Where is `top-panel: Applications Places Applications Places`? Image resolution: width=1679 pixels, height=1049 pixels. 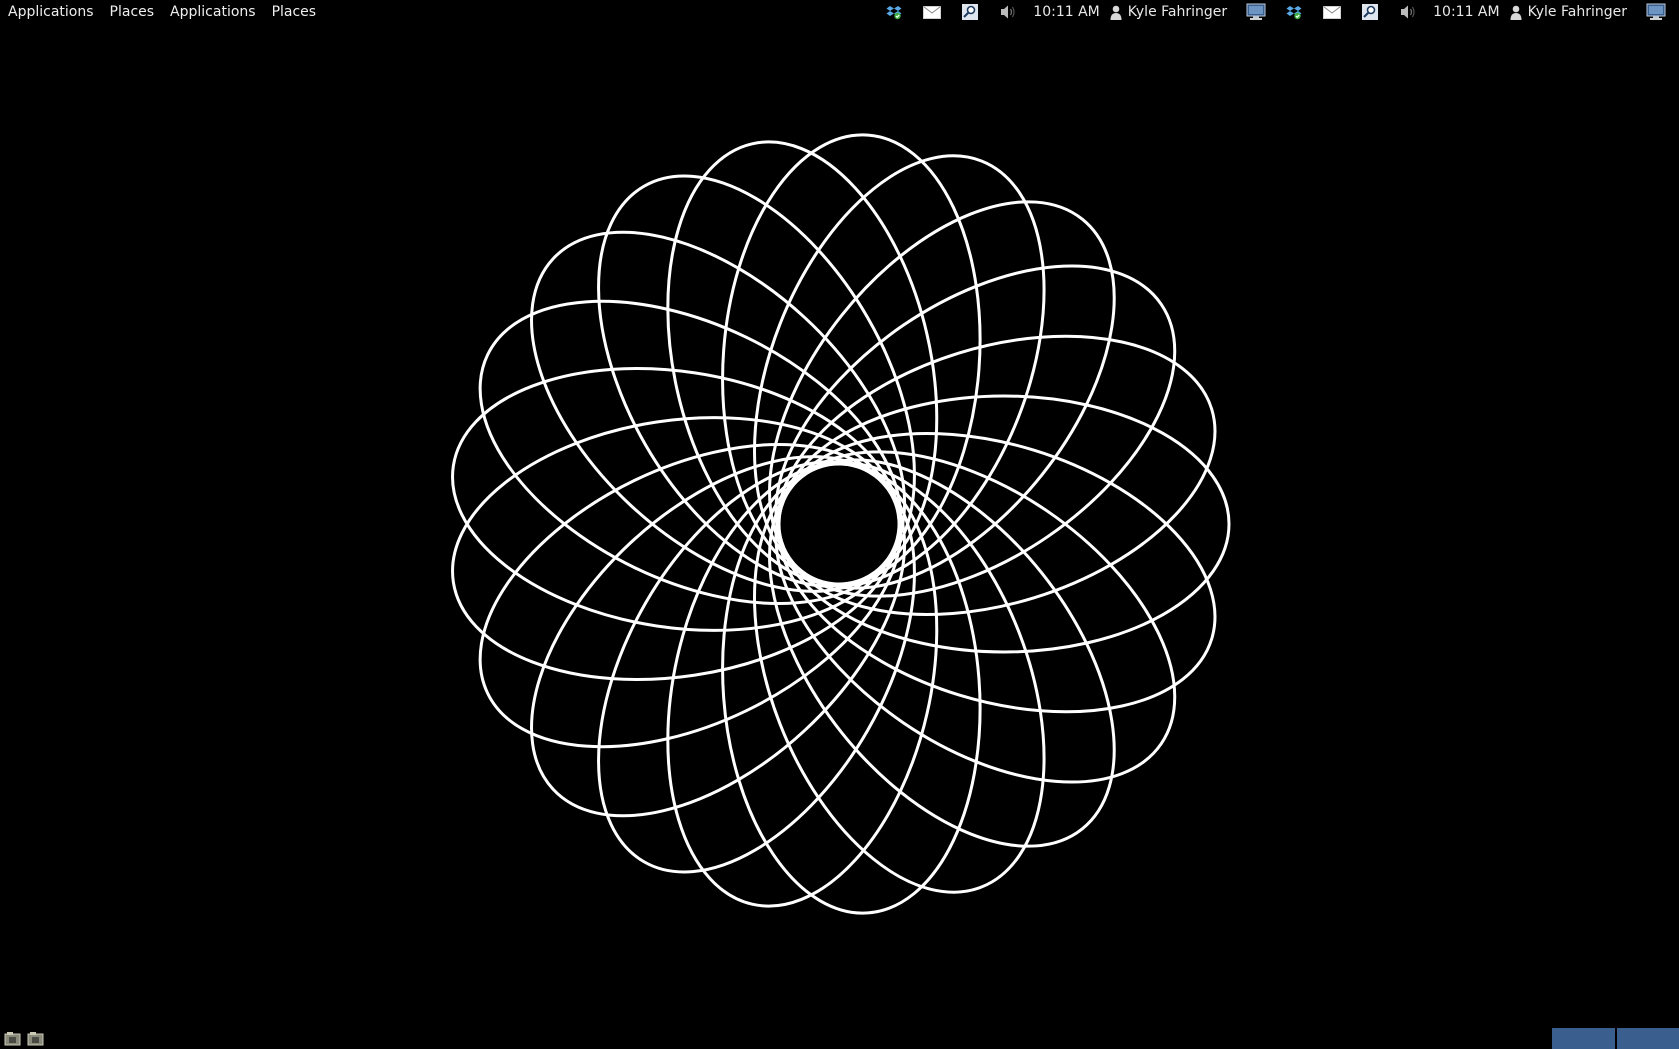 top-panel: Applications Places Applications Places is located at coordinates (839, 12).